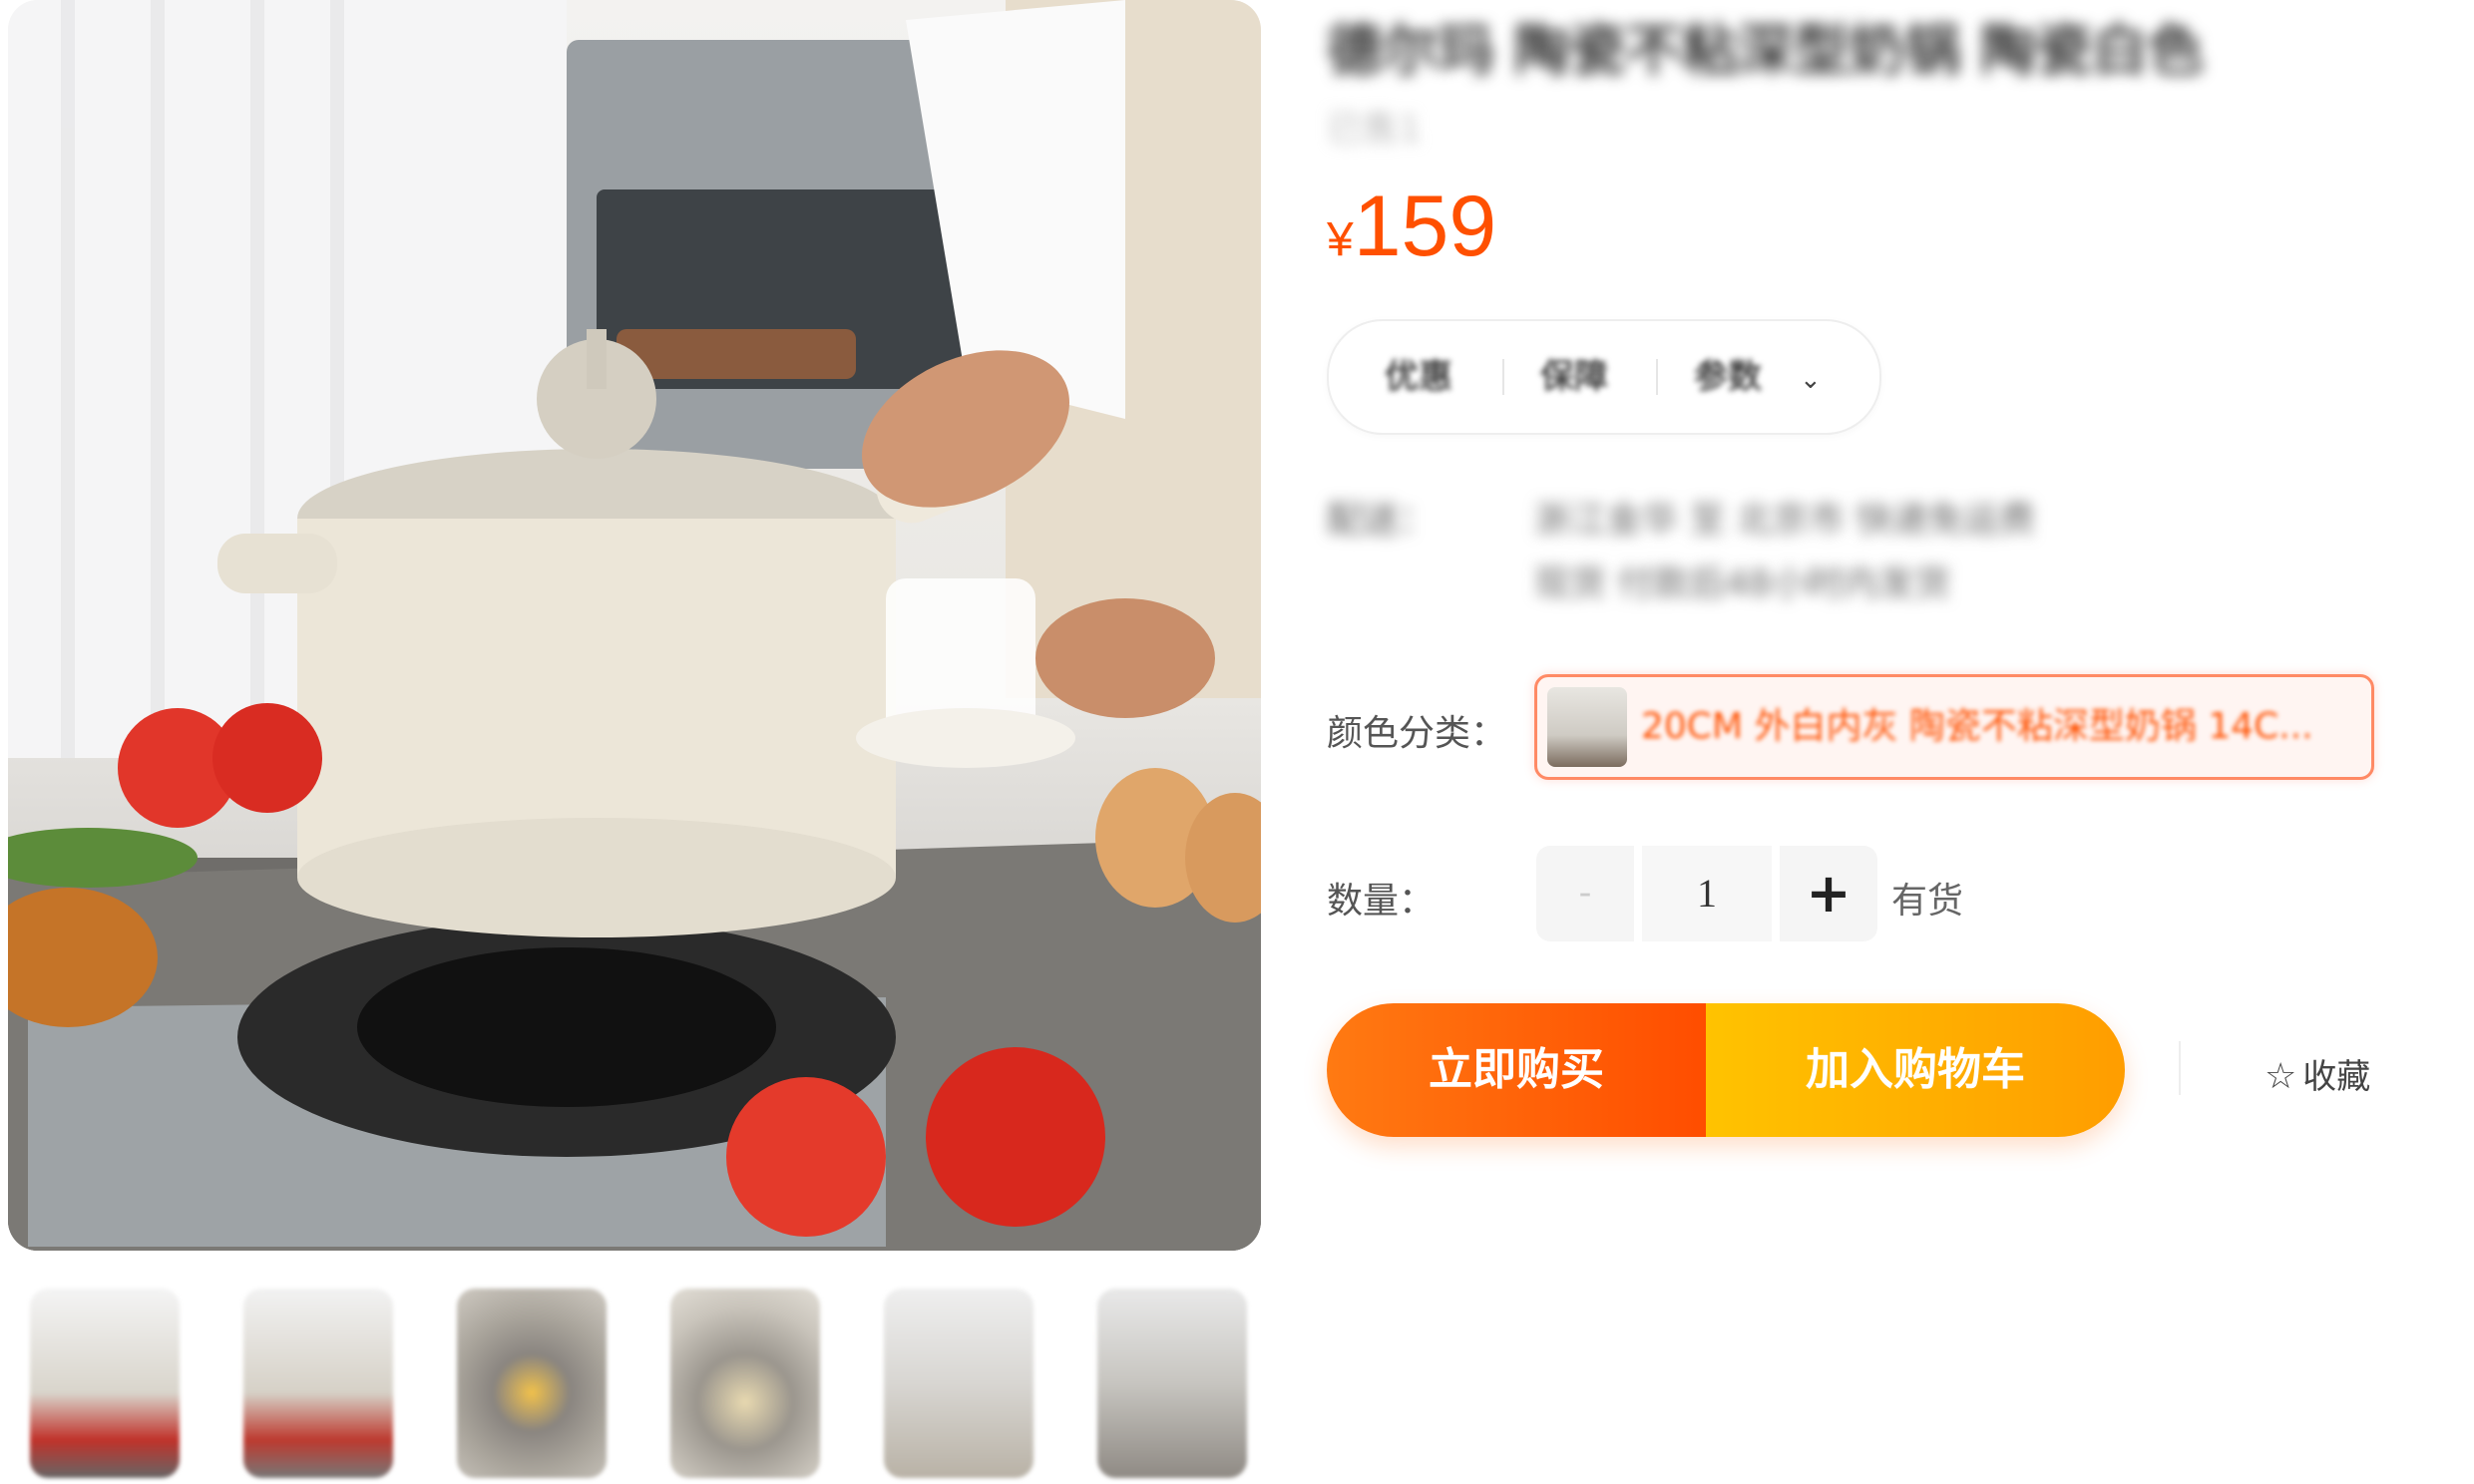 This screenshot has width=2474, height=1484. I want to click on favorite-button: ☆ 收藏, so click(2317, 1073).